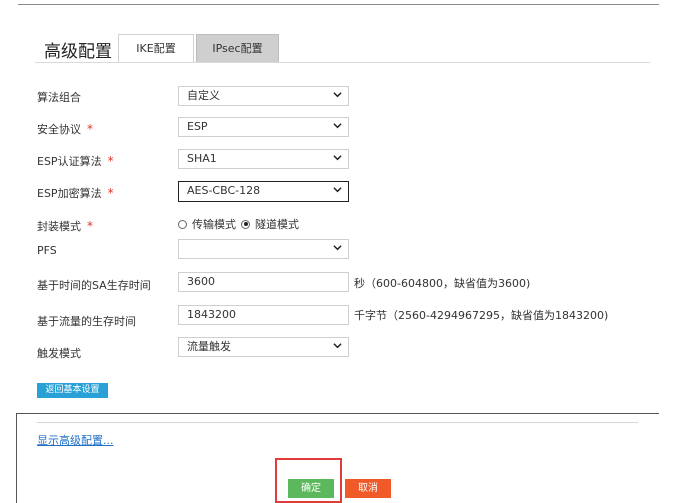  I want to click on section-divider, so click(337, 413).